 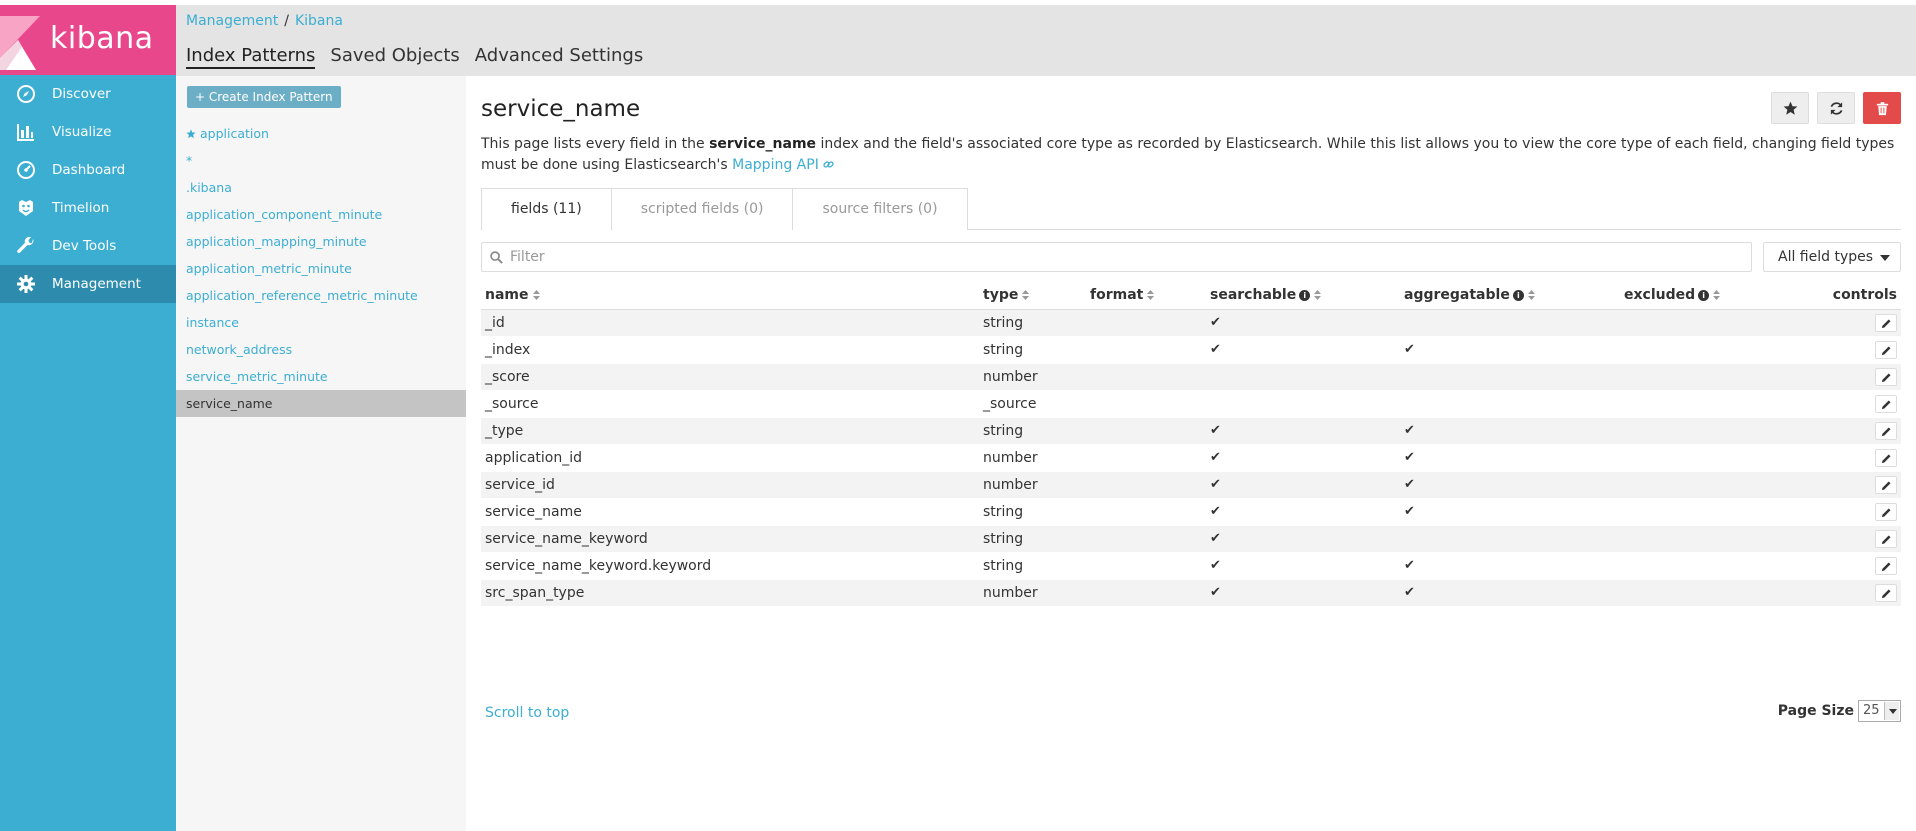 What do you see at coordinates (321, 268) in the screenshot?
I see `index-pattern-item: application_metric_minute` at bounding box center [321, 268].